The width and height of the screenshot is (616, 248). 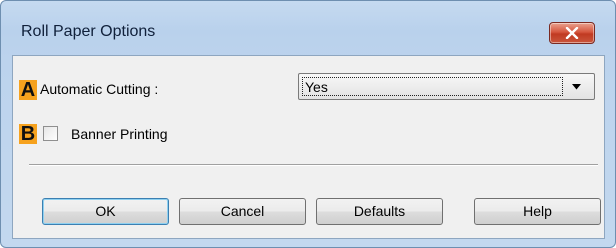 I want to click on badge-b: B, so click(x=28, y=134).